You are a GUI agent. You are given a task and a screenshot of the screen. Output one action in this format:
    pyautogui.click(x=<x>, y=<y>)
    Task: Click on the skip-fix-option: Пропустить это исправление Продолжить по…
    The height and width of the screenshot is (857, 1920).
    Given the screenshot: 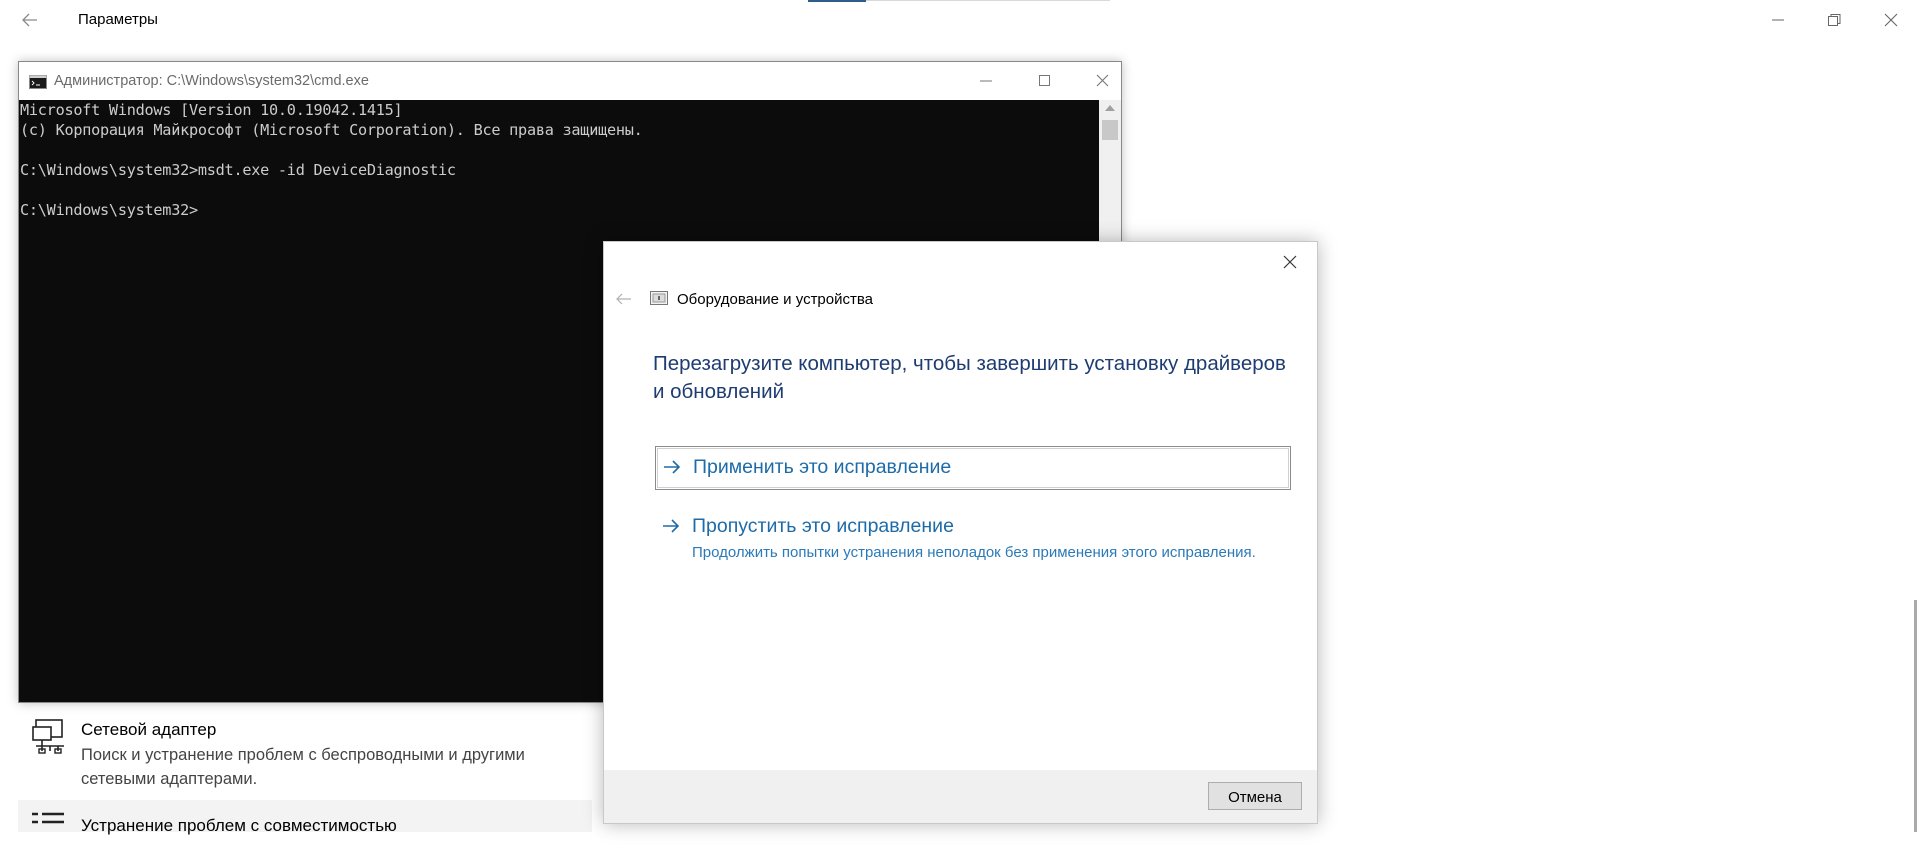 What is the action you would take?
    pyautogui.click(x=972, y=541)
    